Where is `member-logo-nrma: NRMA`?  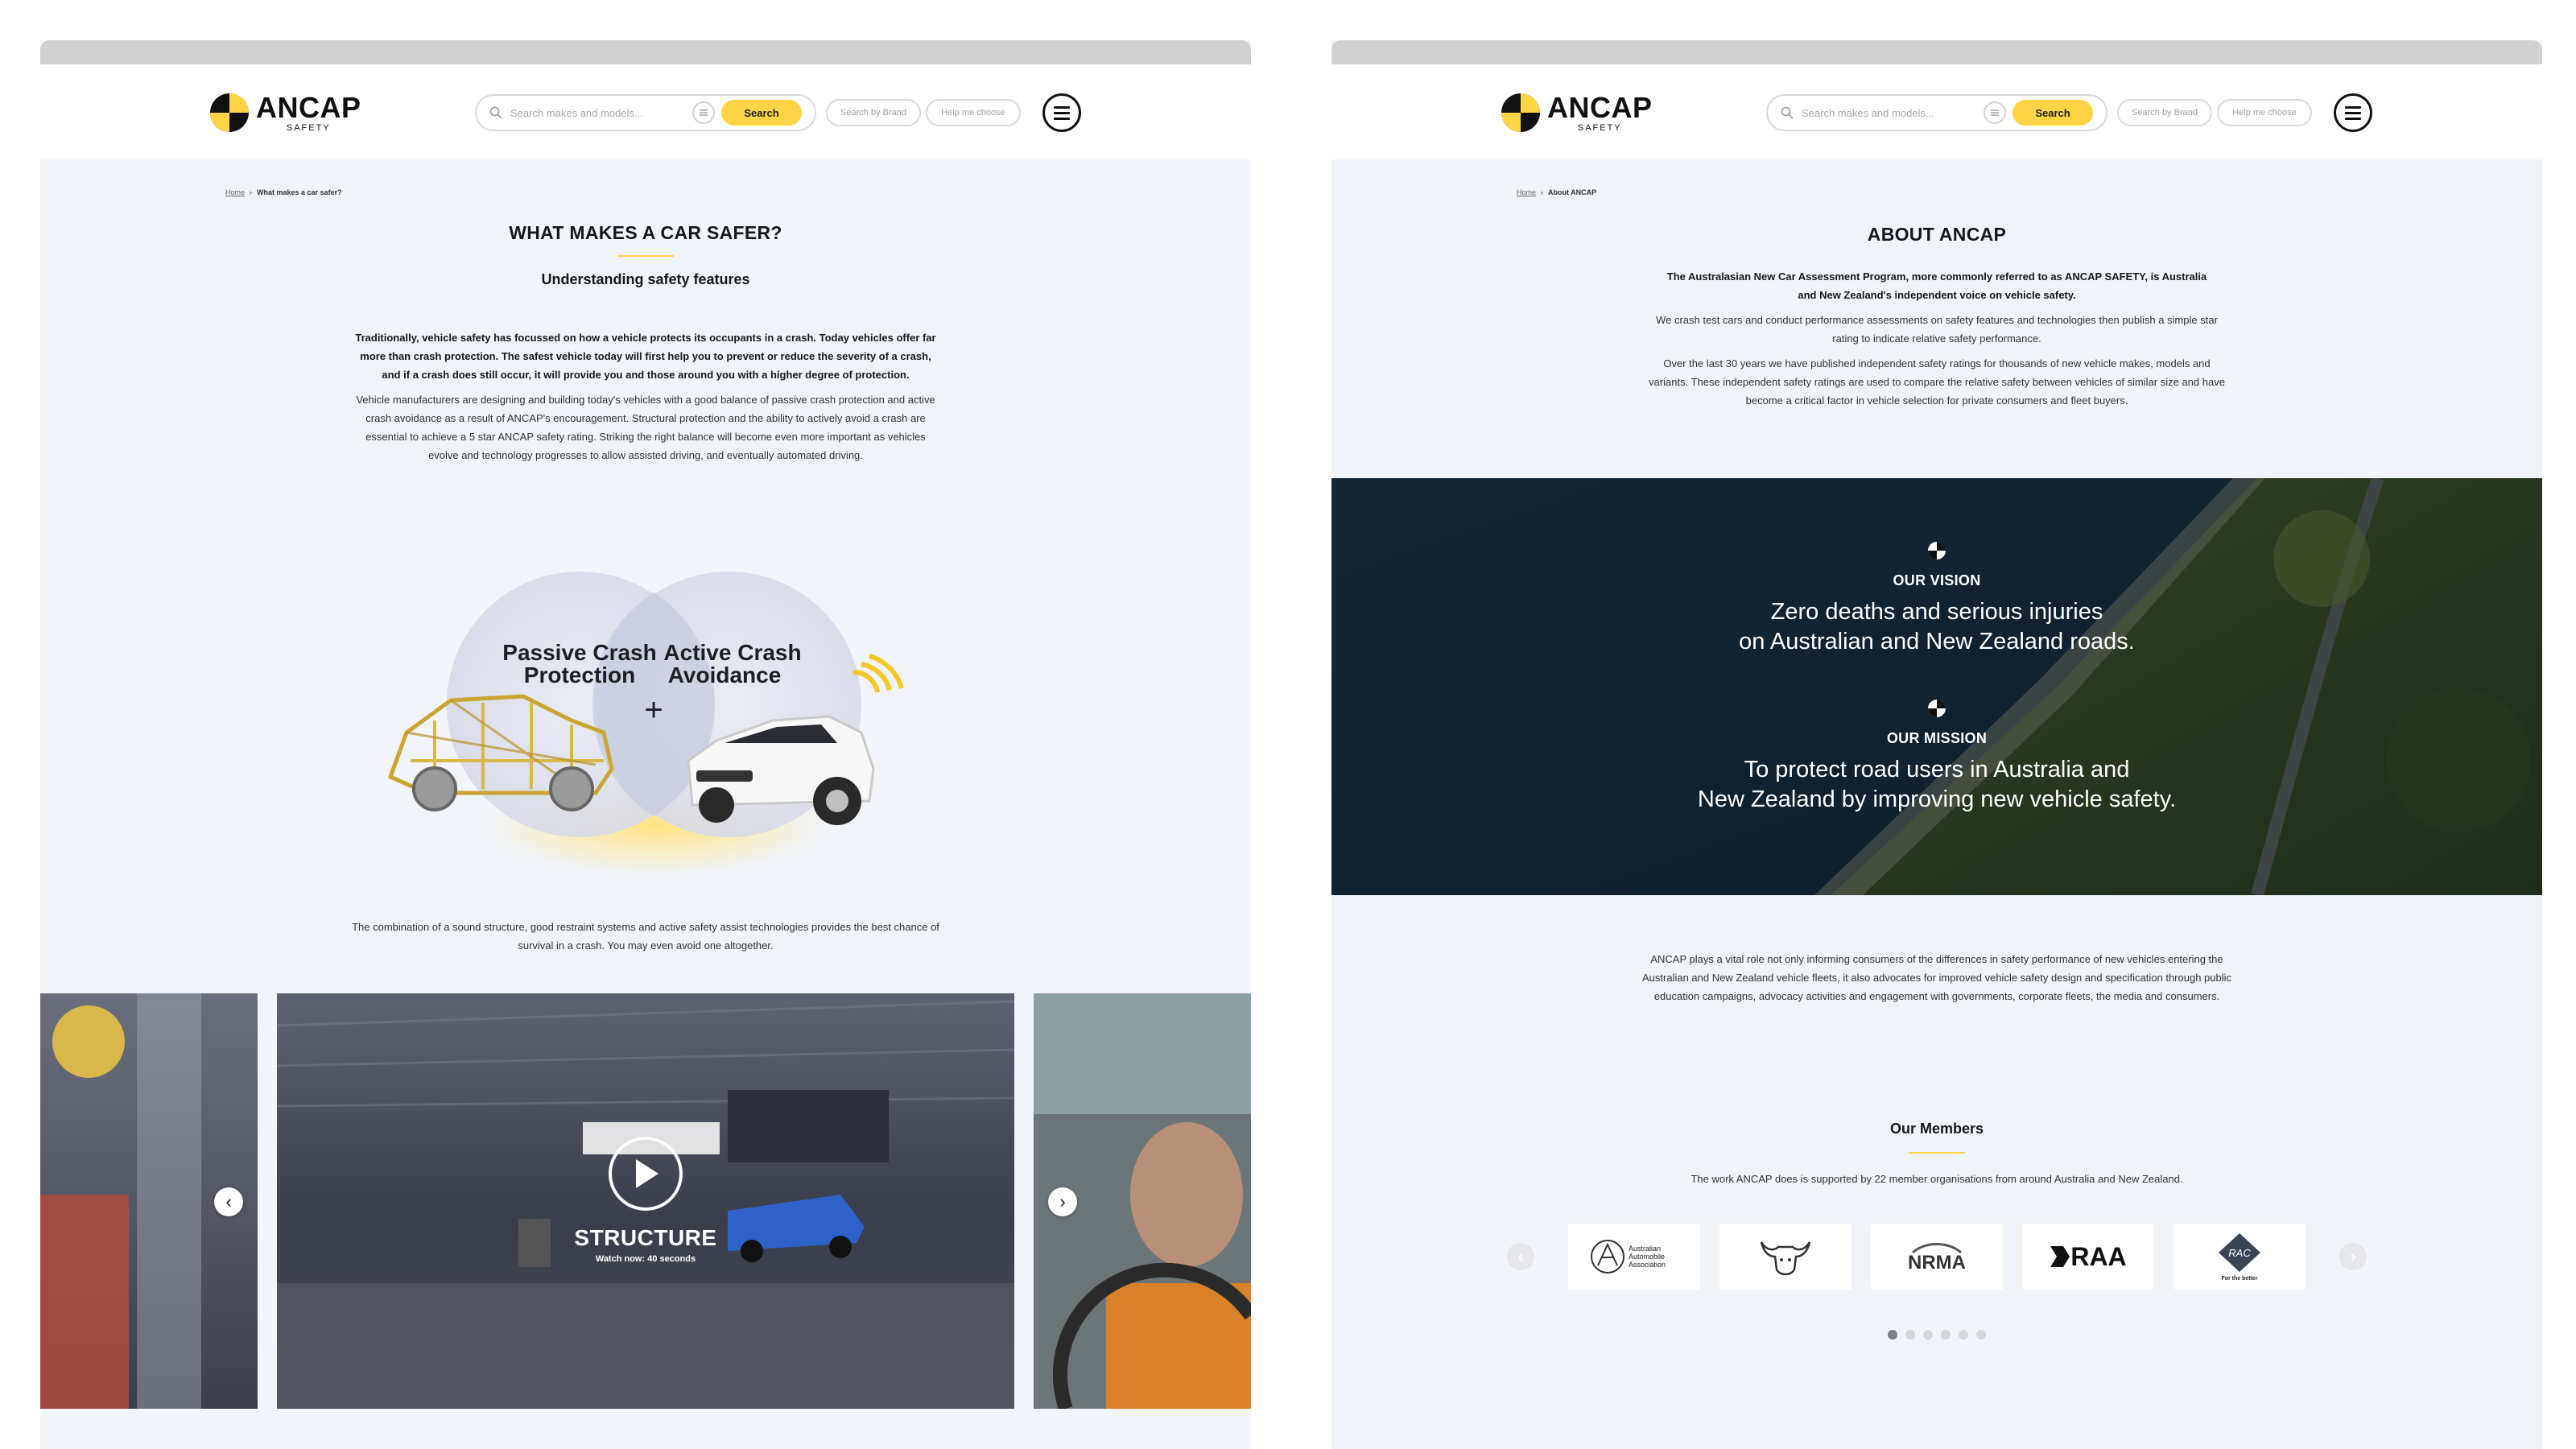
member-logo-nrma: NRMA is located at coordinates (1937, 1257).